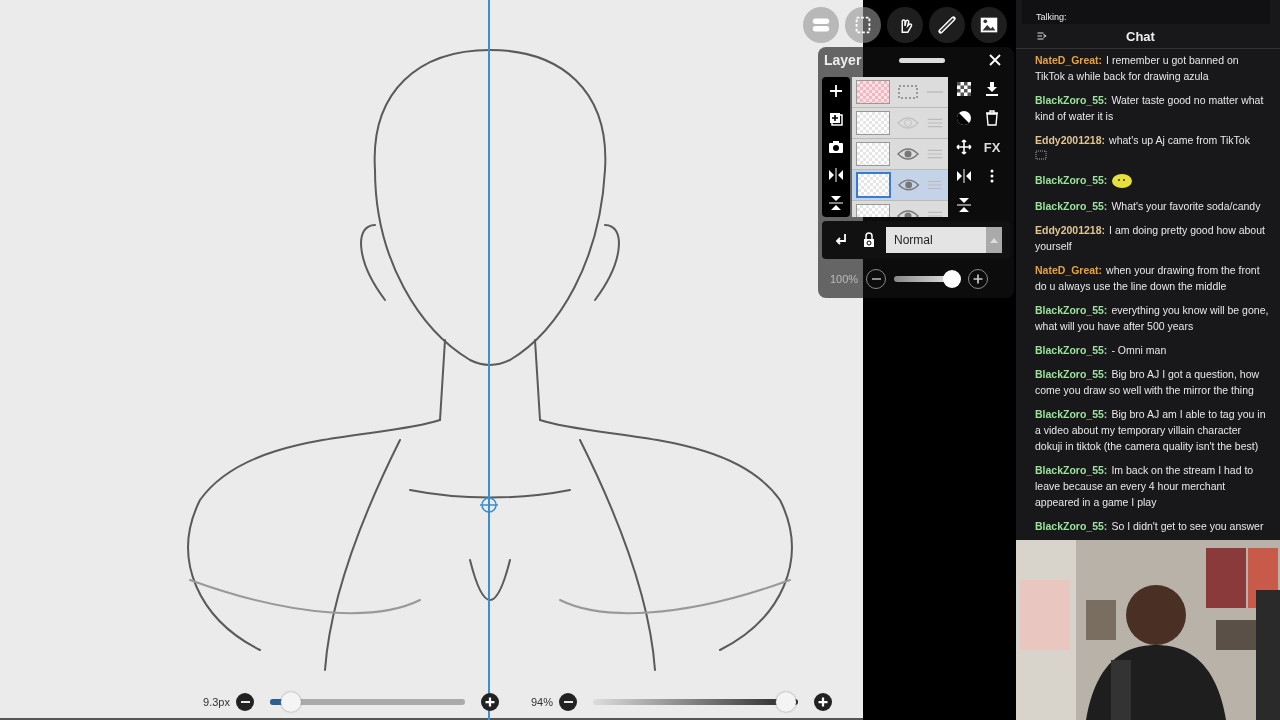 Image resolution: width=1280 pixels, height=720 pixels. Describe the element at coordinates (1041, 155) in the screenshot. I see `emote-icon` at that location.